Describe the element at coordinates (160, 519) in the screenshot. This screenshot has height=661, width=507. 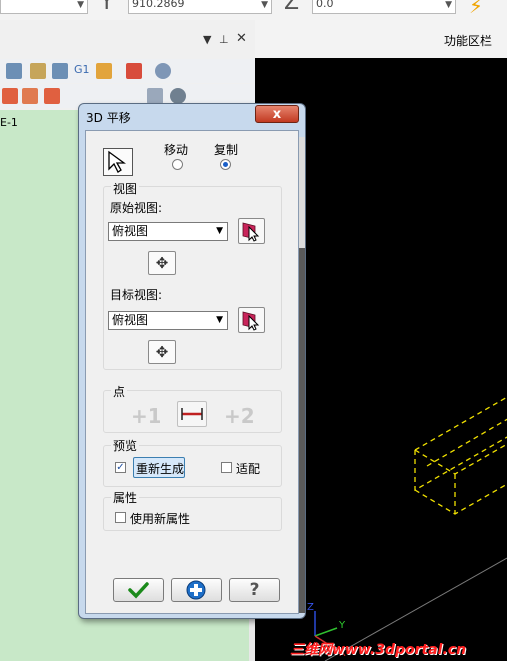
I see `use-new-attributes-label: 使用新属性` at that location.